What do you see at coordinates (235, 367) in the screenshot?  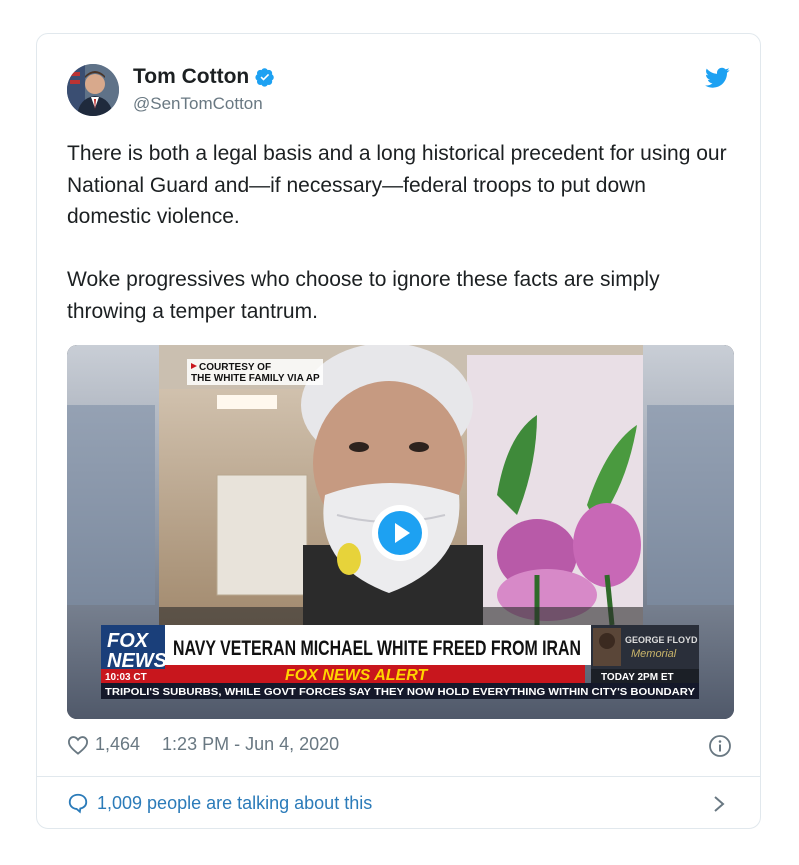 I see `courtesy-label: COURTESY OF` at bounding box center [235, 367].